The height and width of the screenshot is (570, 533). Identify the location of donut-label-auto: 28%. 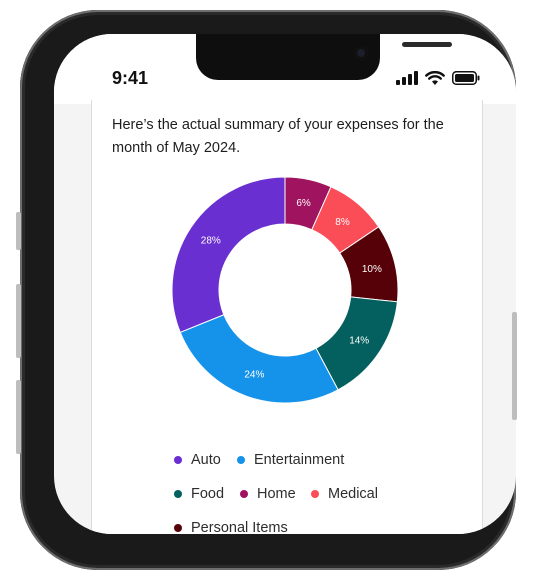
(211, 240).